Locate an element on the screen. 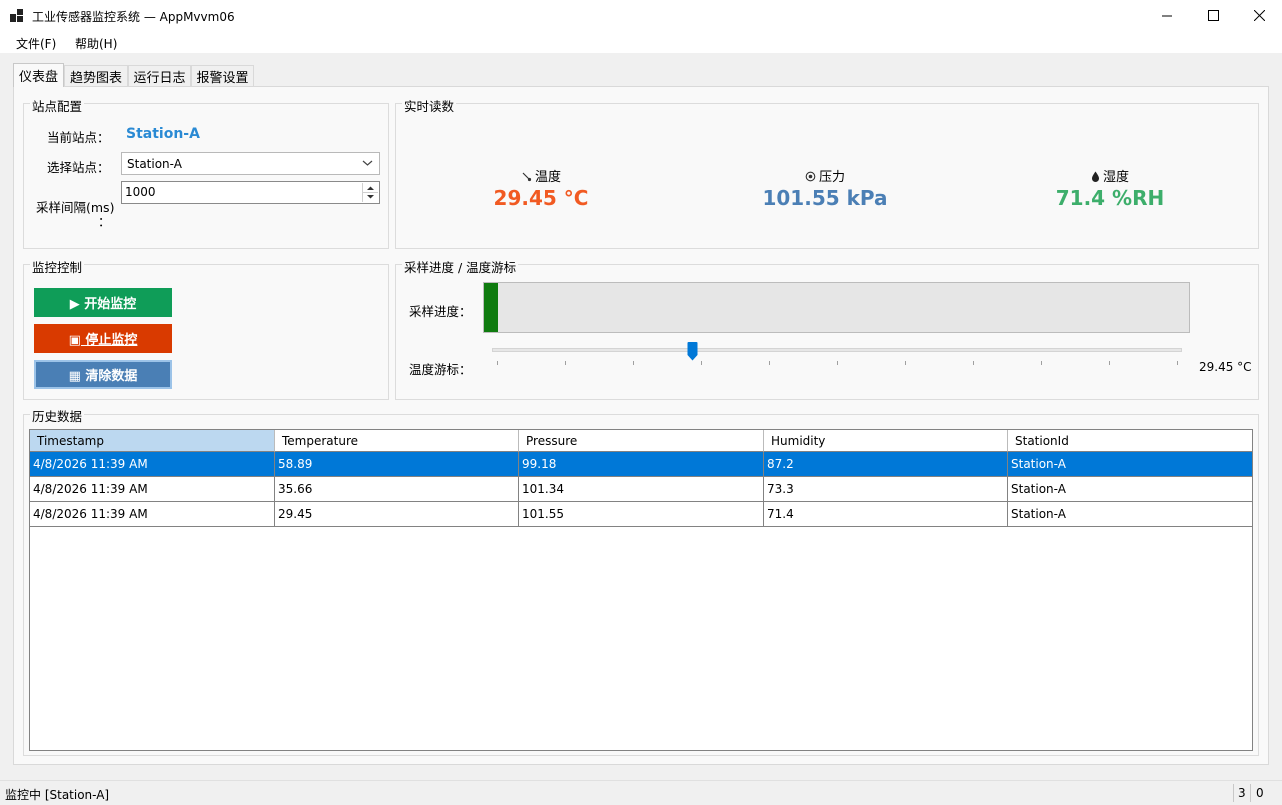 This screenshot has height=805, width=1282. humidity-value: 71.4 %RH is located at coordinates (1110, 198).